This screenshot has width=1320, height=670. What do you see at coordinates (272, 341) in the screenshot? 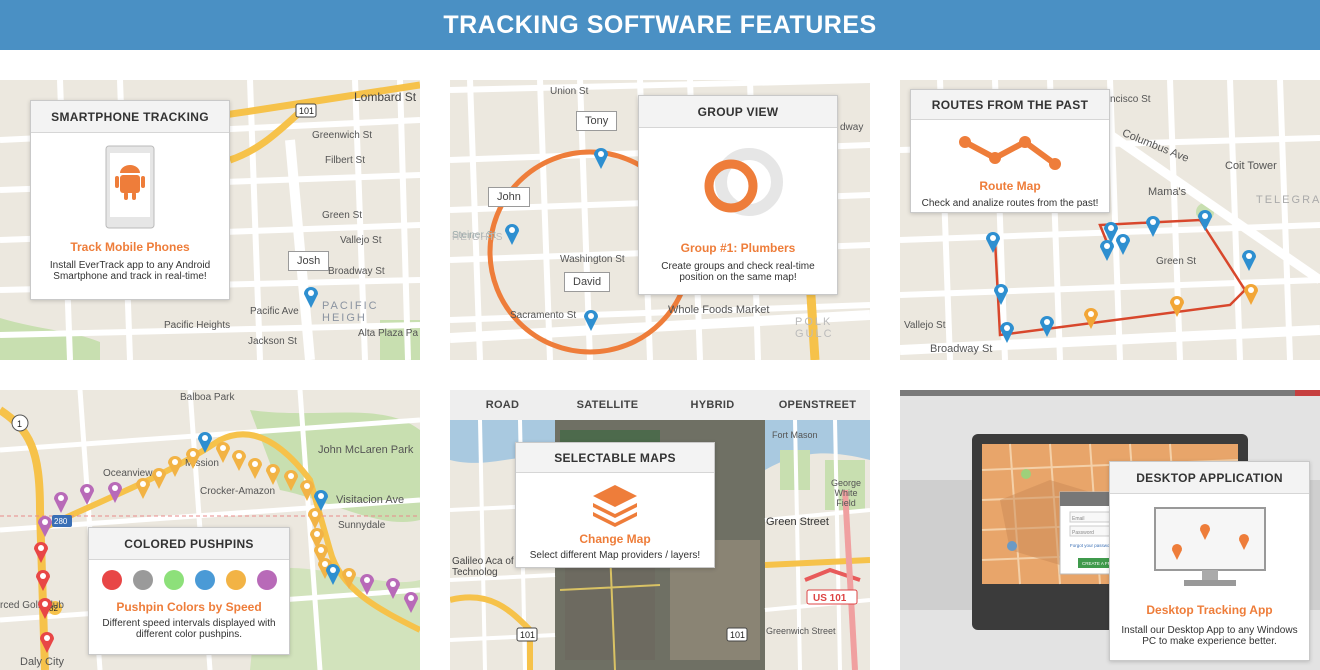
I see `map-label: Jackson St` at bounding box center [272, 341].